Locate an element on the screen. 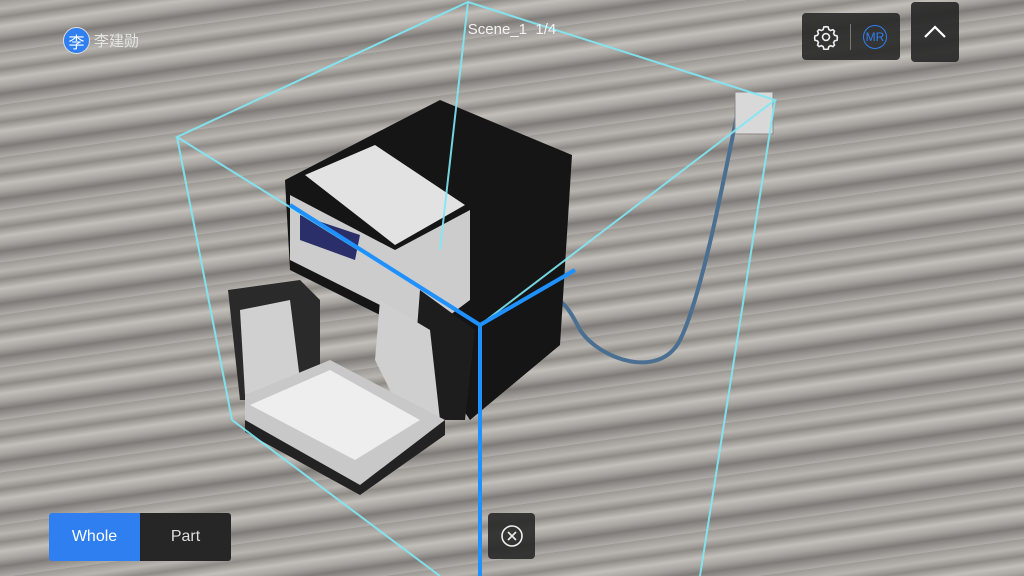 The height and width of the screenshot is (576, 1024). chevron-up-icon is located at coordinates (935, 31).